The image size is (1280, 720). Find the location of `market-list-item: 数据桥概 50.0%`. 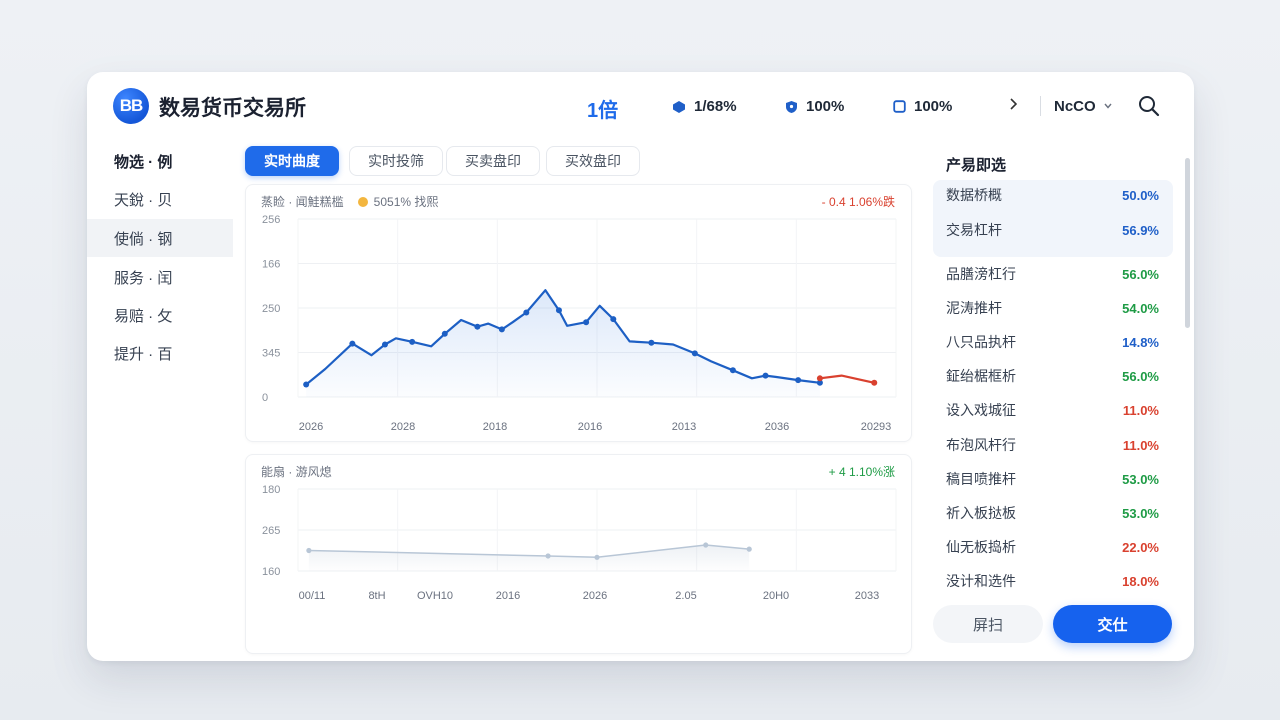

market-list-item: 数据桥概 50.0% is located at coordinates (1052, 195).